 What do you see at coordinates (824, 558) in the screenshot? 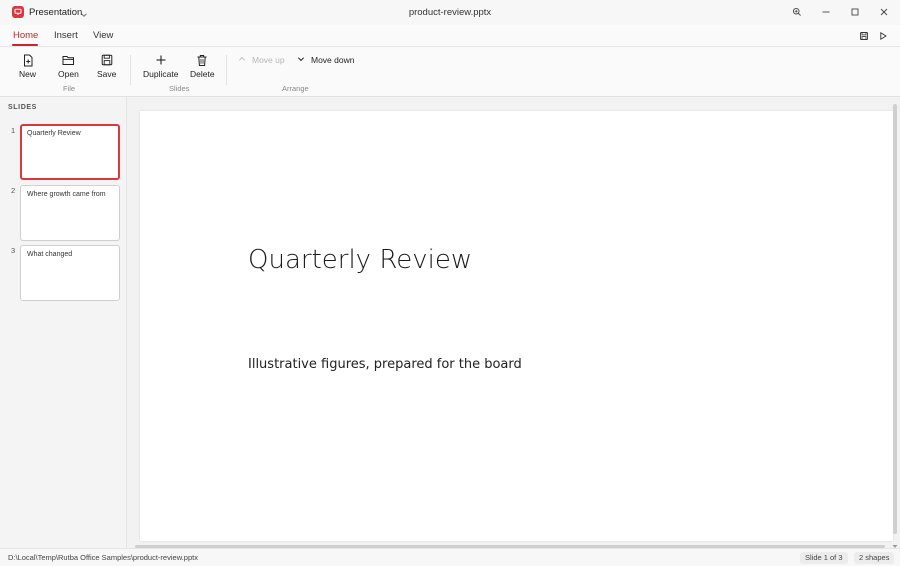
I see `slide-indicator: Slide 1 of 3` at bounding box center [824, 558].